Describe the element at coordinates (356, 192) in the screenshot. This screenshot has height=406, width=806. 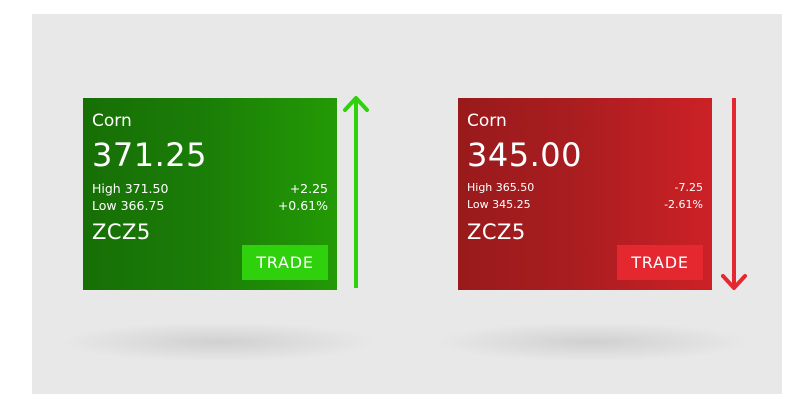
I see `arrow-up-icon` at that location.